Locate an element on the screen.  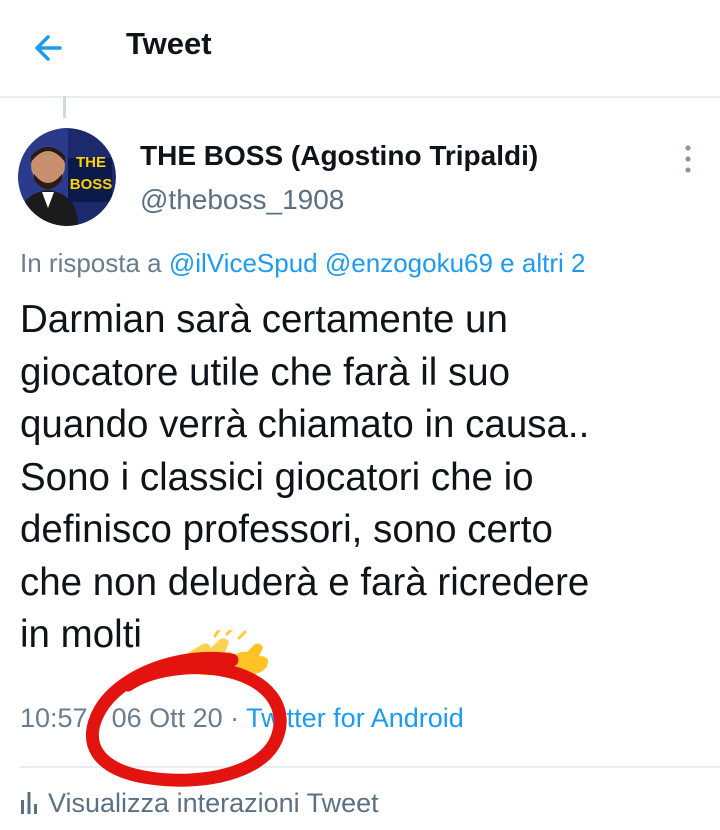
mention-link: @enzogoku69 is located at coordinates (409, 263).